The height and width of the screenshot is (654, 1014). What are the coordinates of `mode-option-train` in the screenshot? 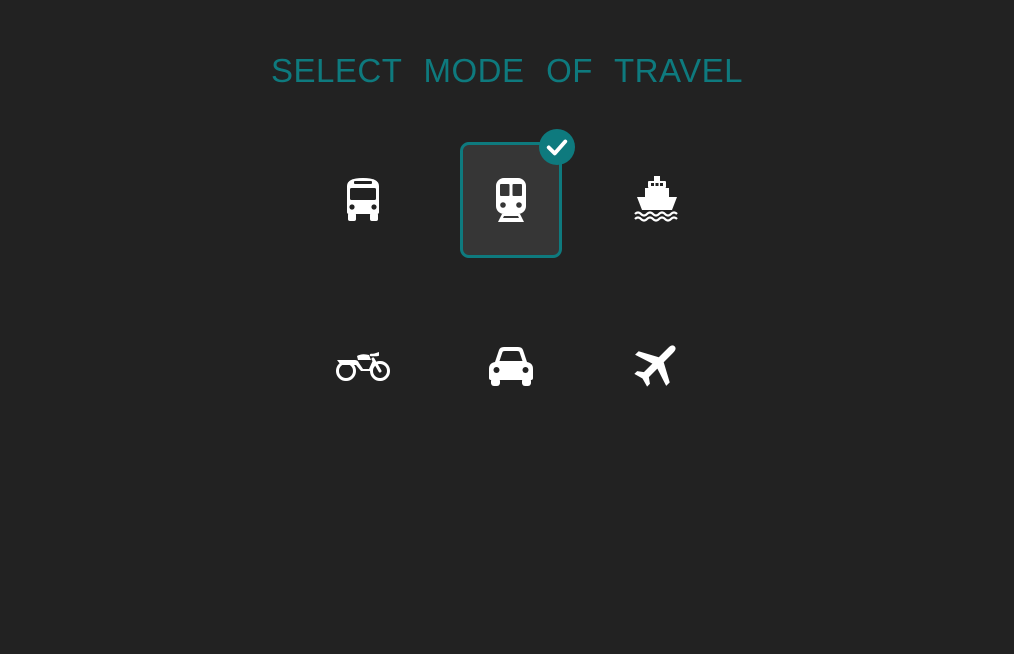 It's located at (517, 193).